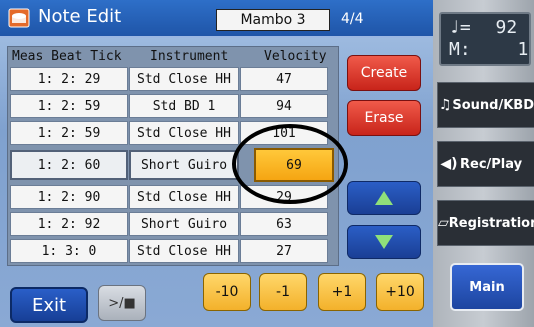  I want to click on registration-label: Registration, so click(491, 223).